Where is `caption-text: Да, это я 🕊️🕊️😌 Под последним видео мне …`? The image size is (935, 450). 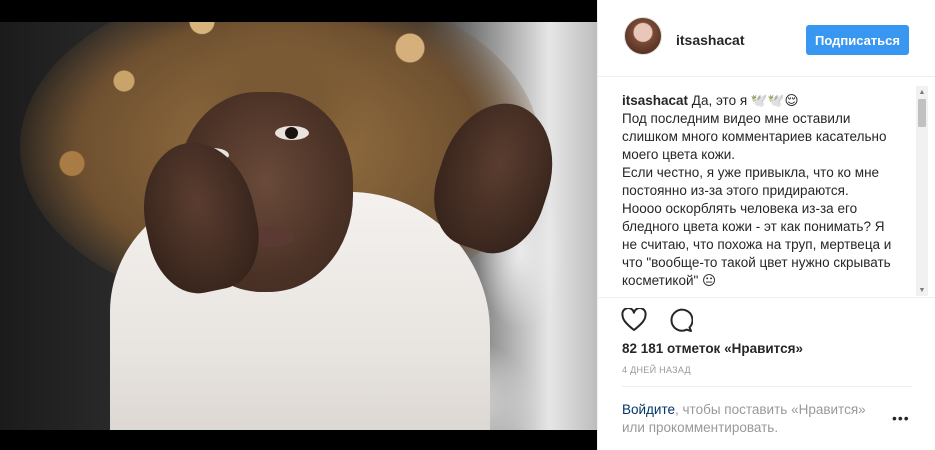 caption-text: Да, это я 🕊️🕊️😌 Под последним видео мне … is located at coordinates (757, 190).